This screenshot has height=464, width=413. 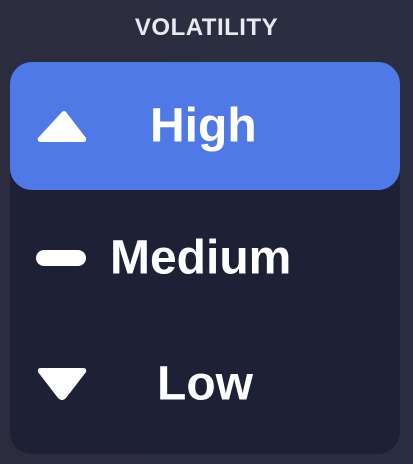 I want to click on option-high-label: High, so click(x=203, y=126).